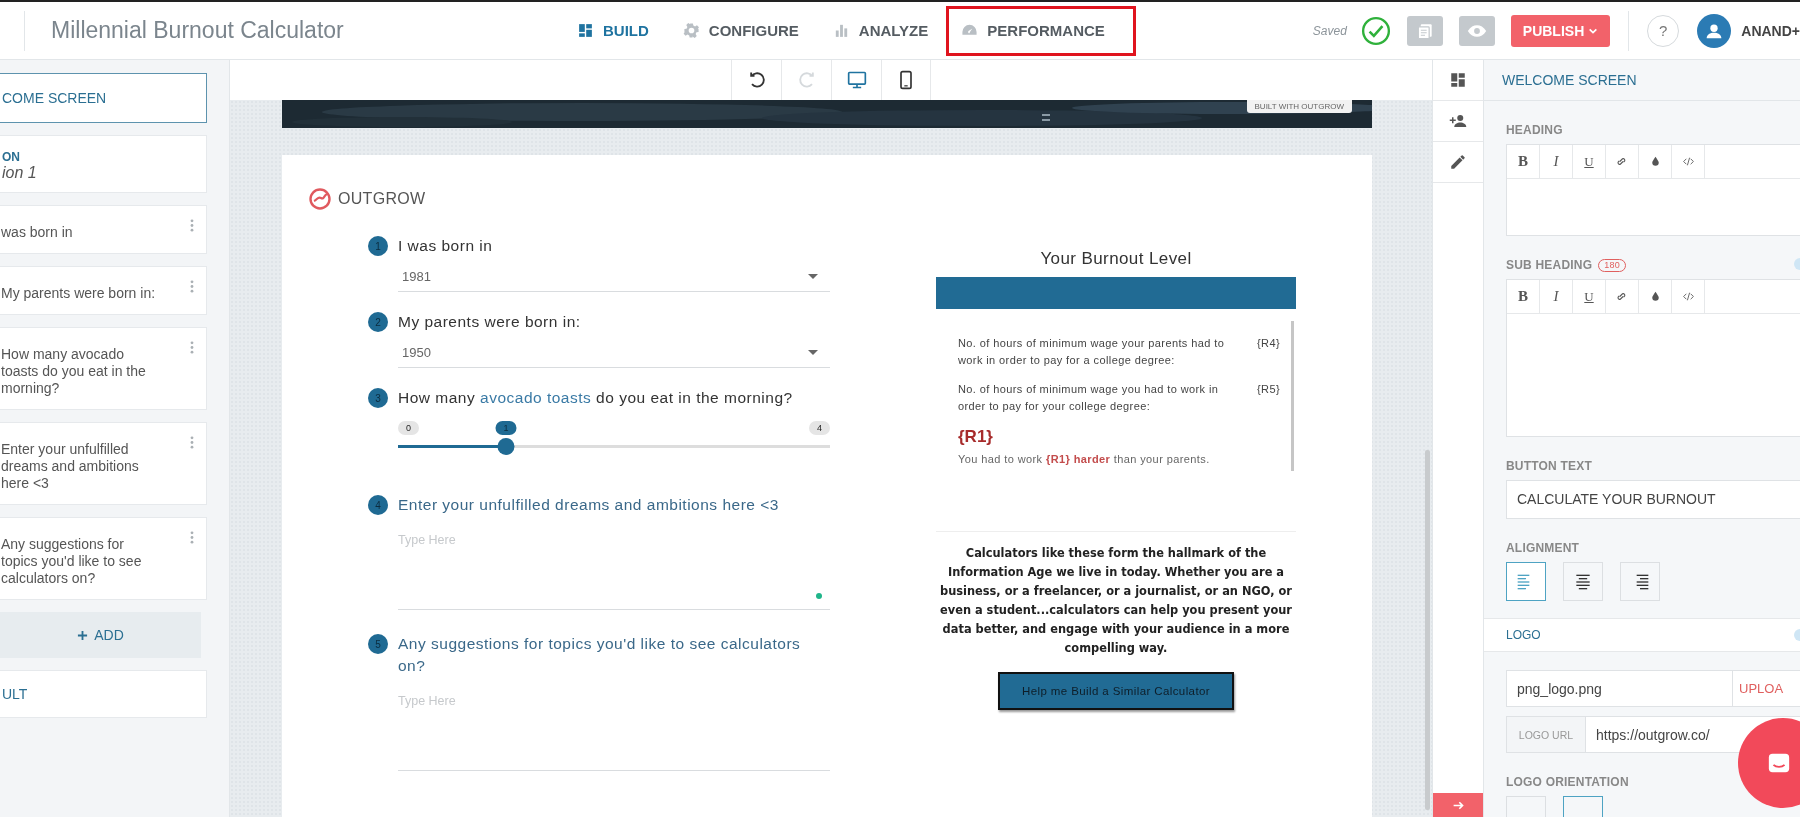  Describe the element at coordinates (1458, 162) in the screenshot. I see `pencil-icon` at that location.